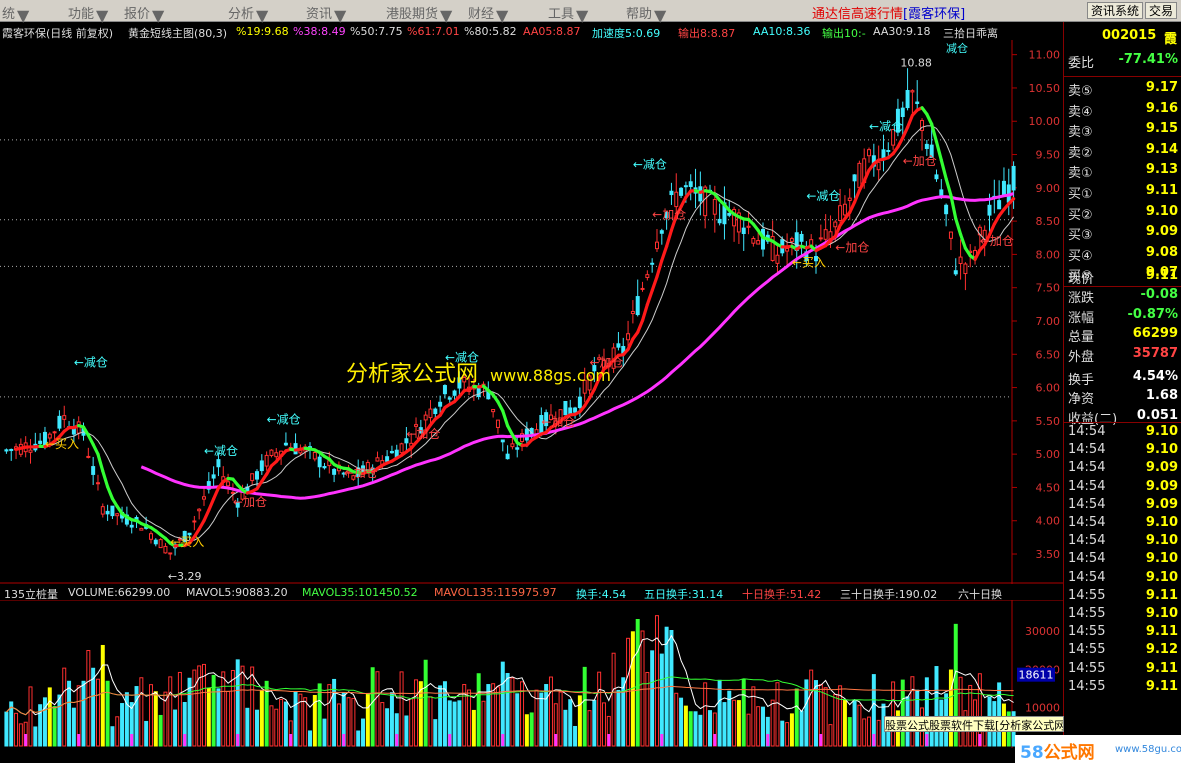 Image resolution: width=1181 pixels, height=763 pixels. What do you see at coordinates (1115, 10) in the screenshot?
I see `news-system-button: 资讯系统` at bounding box center [1115, 10].